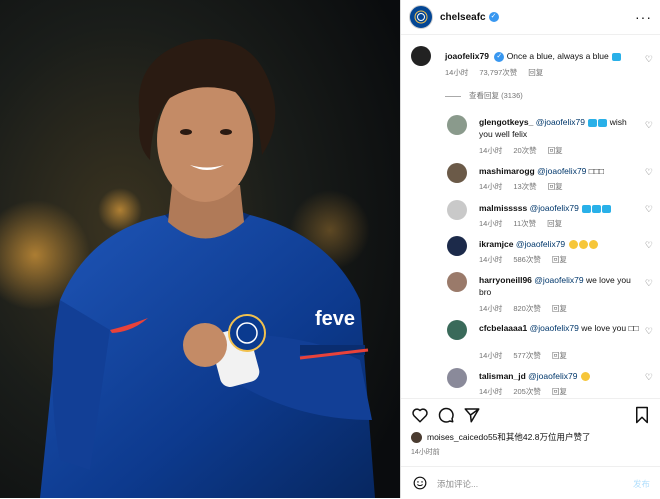  Describe the element at coordinates (453, 96) in the screenshot. I see `divider` at that location.